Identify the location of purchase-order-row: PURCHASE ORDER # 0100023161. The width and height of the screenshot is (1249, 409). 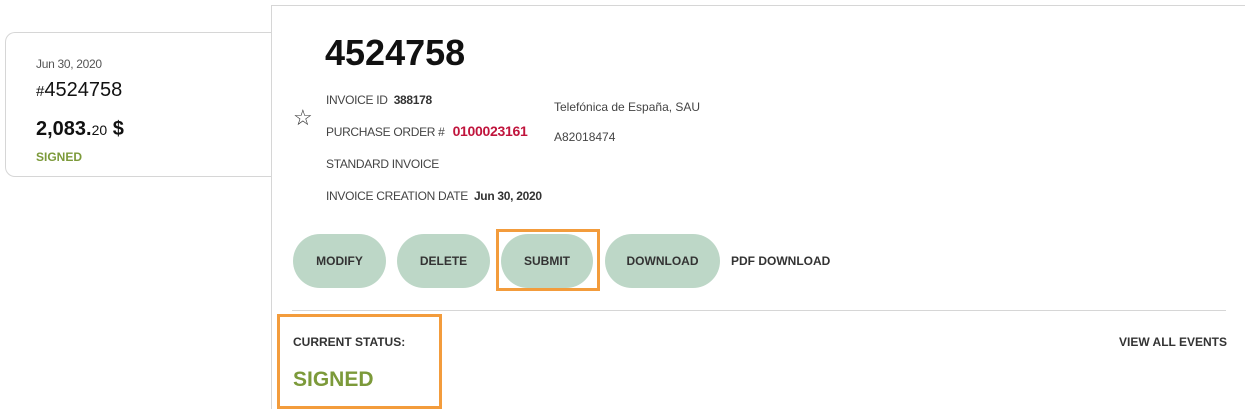
(427, 131).